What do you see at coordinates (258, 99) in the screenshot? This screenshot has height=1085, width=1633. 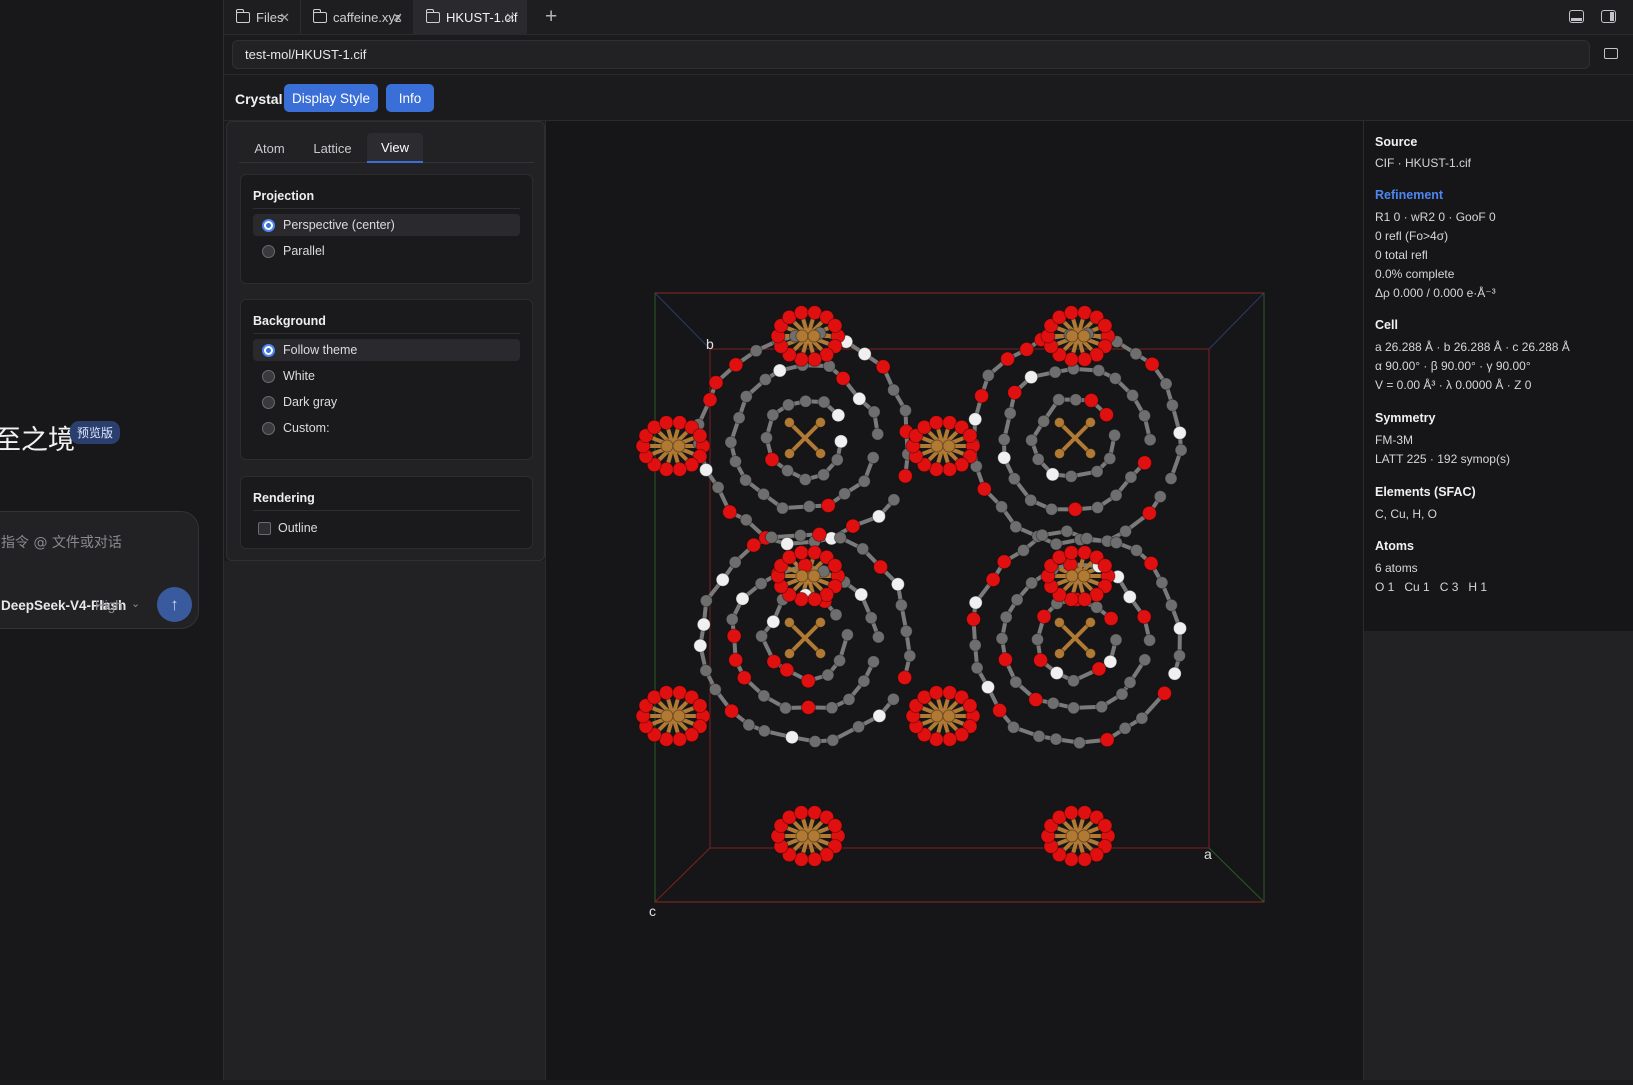 I see `toolbar-title: Crystal` at bounding box center [258, 99].